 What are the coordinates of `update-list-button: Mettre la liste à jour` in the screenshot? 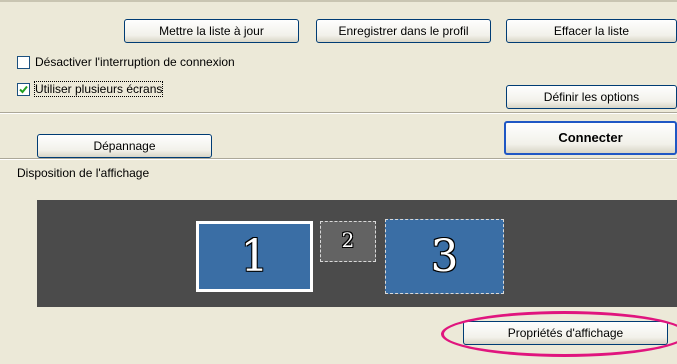 It's located at (211, 31).